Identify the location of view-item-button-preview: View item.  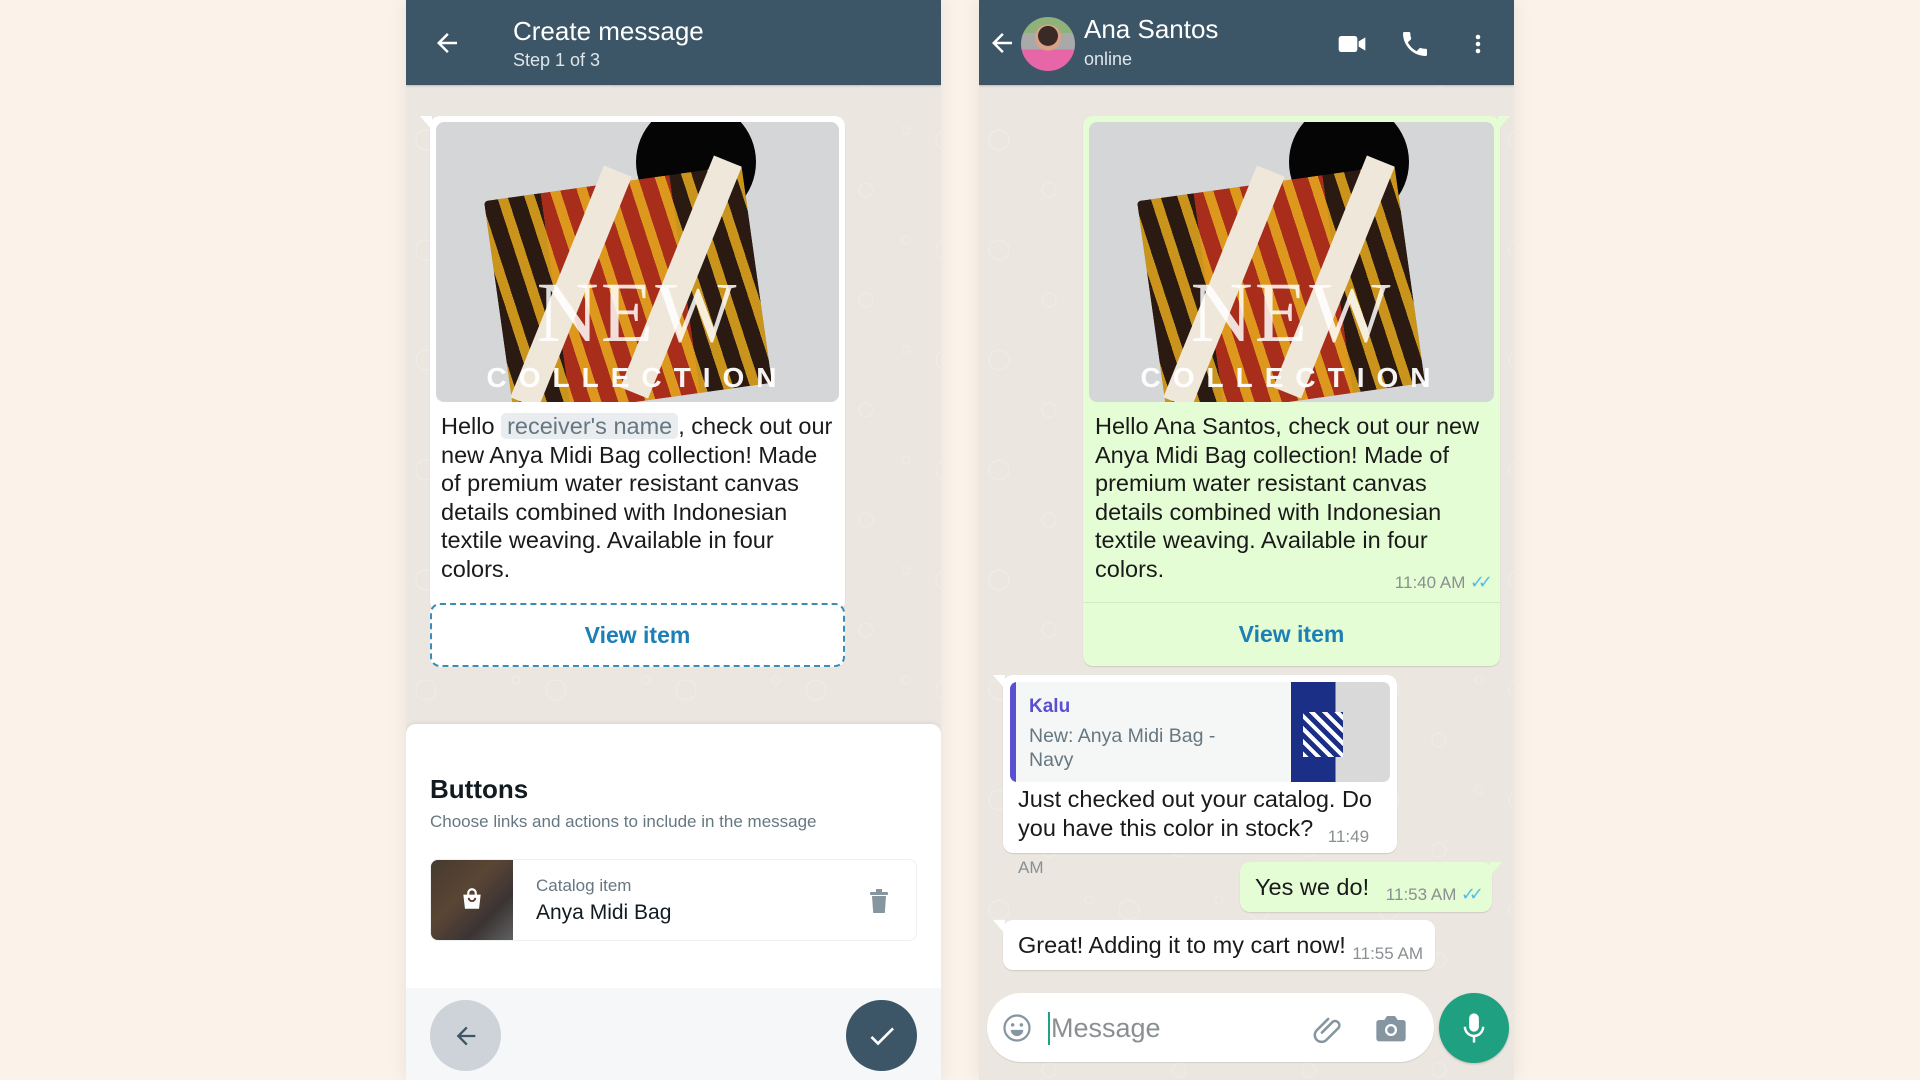
(637, 635).